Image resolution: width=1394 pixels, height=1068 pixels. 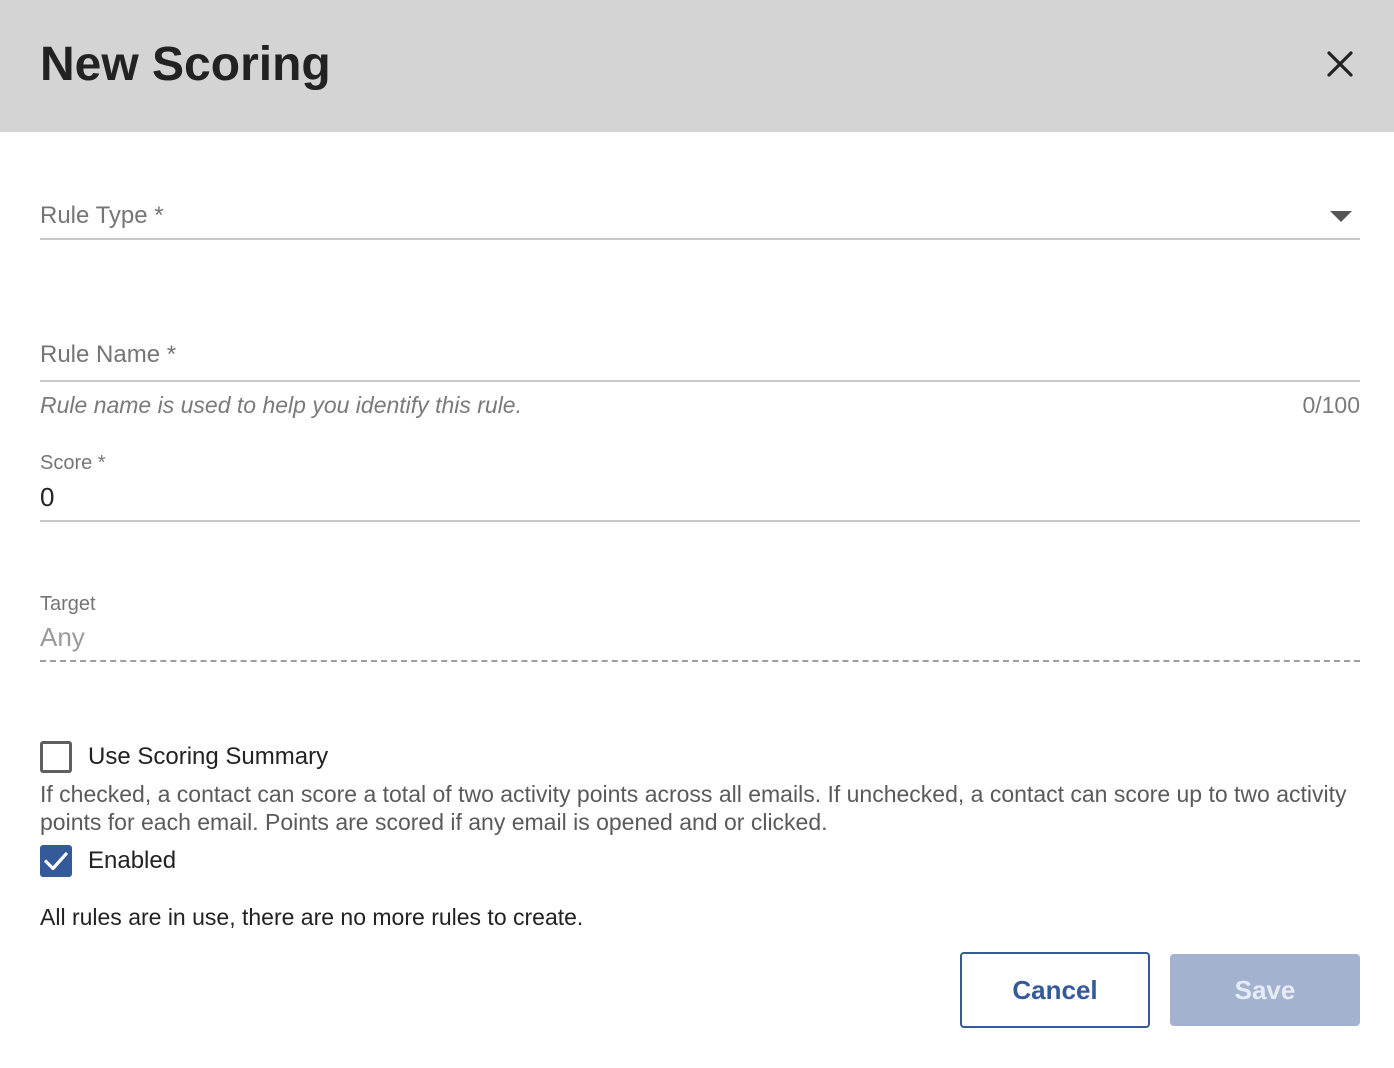 I want to click on rule-name-label: Rule Name *, so click(x=108, y=354).